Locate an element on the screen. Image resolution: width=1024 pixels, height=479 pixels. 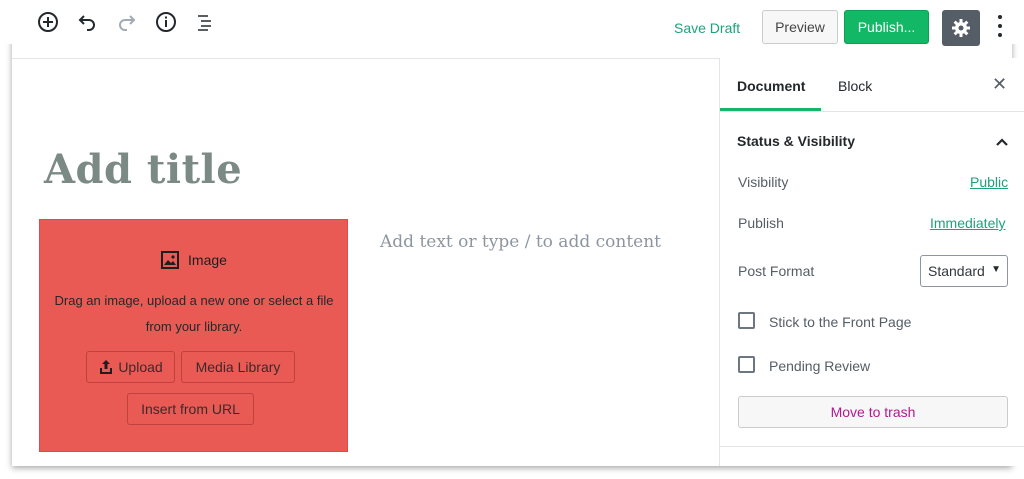
post-format-select: Standard ▼ is located at coordinates (964, 271).